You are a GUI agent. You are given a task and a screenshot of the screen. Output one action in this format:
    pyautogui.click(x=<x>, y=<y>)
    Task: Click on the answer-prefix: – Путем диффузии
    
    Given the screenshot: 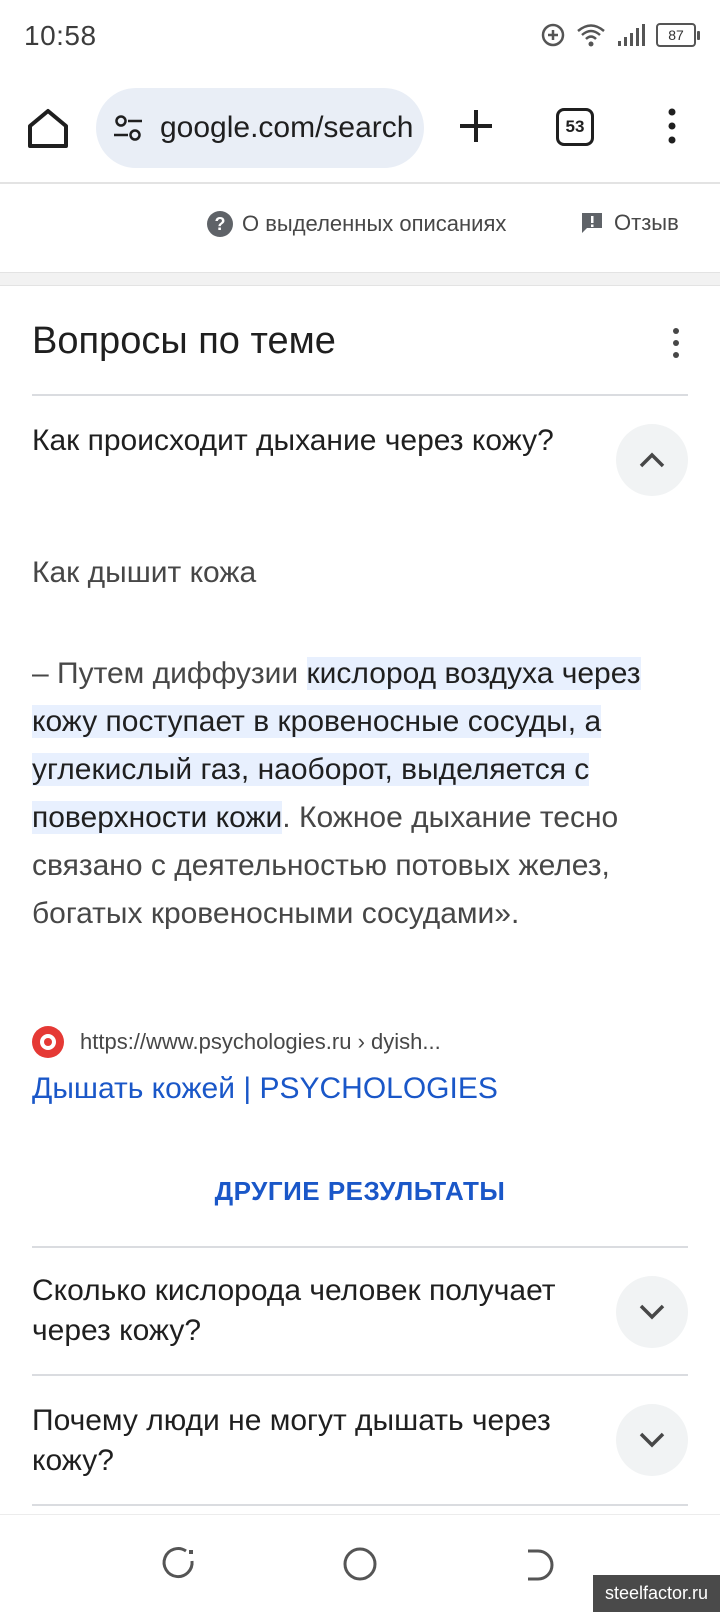 What is the action you would take?
    pyautogui.click(x=169, y=673)
    